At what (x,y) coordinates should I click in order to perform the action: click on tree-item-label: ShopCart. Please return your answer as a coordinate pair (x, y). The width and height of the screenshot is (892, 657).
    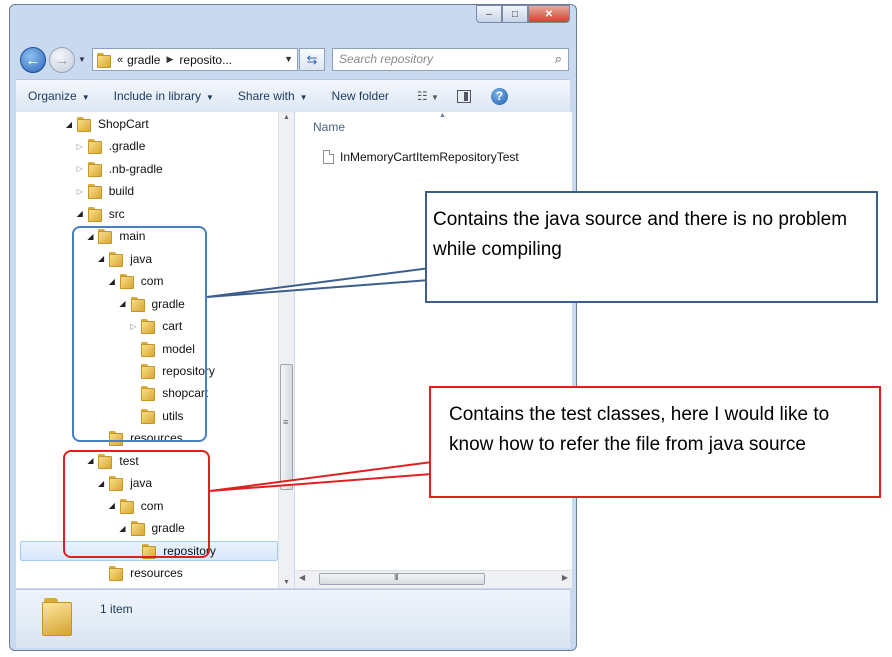
    Looking at the image, I should click on (123, 124).